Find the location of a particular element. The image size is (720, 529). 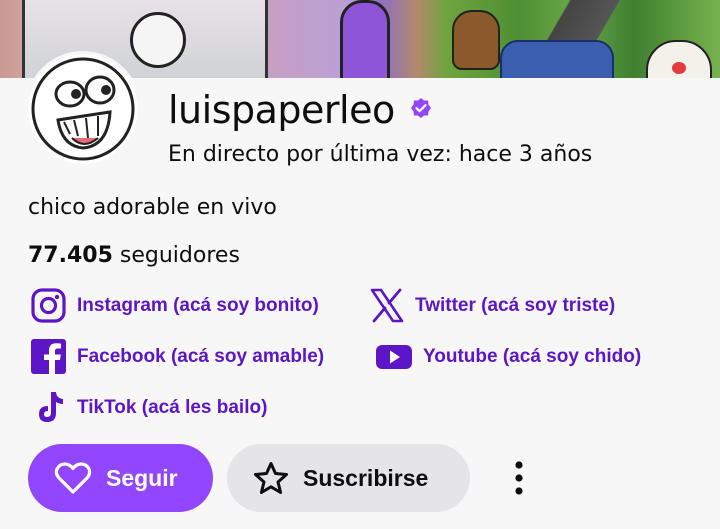

instagram-icon is located at coordinates (48, 305).